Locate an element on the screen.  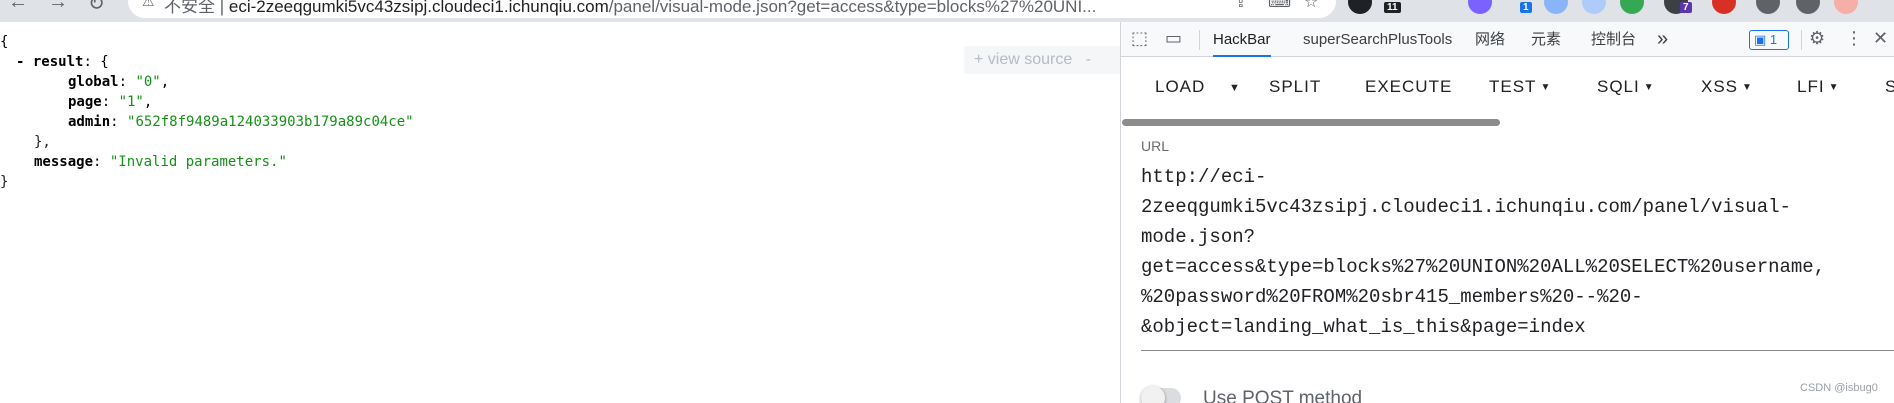
load-button: LOAD is located at coordinates (1180, 87).